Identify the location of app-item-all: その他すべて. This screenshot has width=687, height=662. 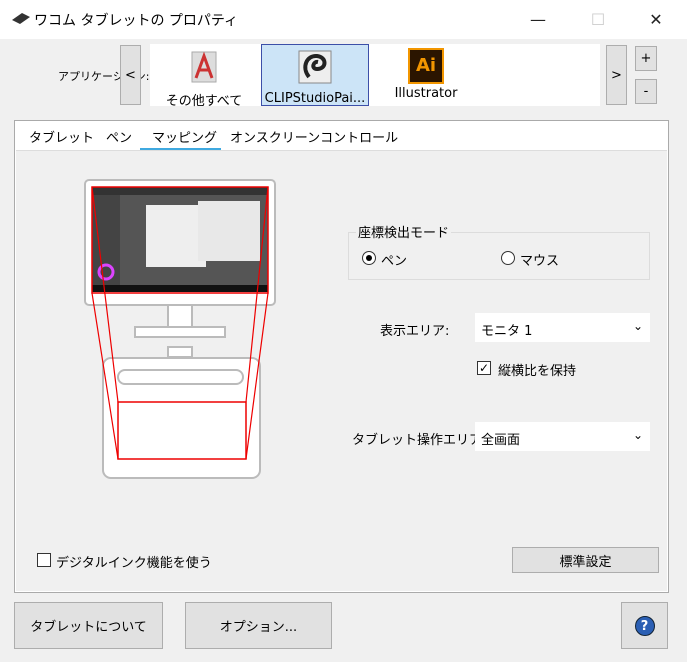
(204, 76).